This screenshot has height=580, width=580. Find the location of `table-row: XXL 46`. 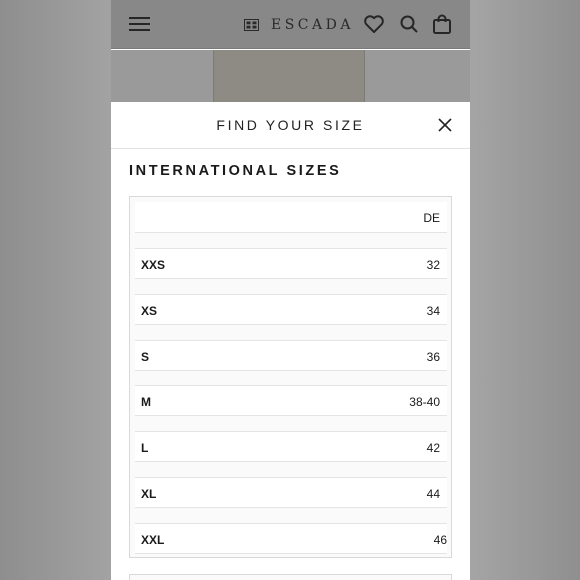

table-row: XXL 46 is located at coordinates (291, 538).